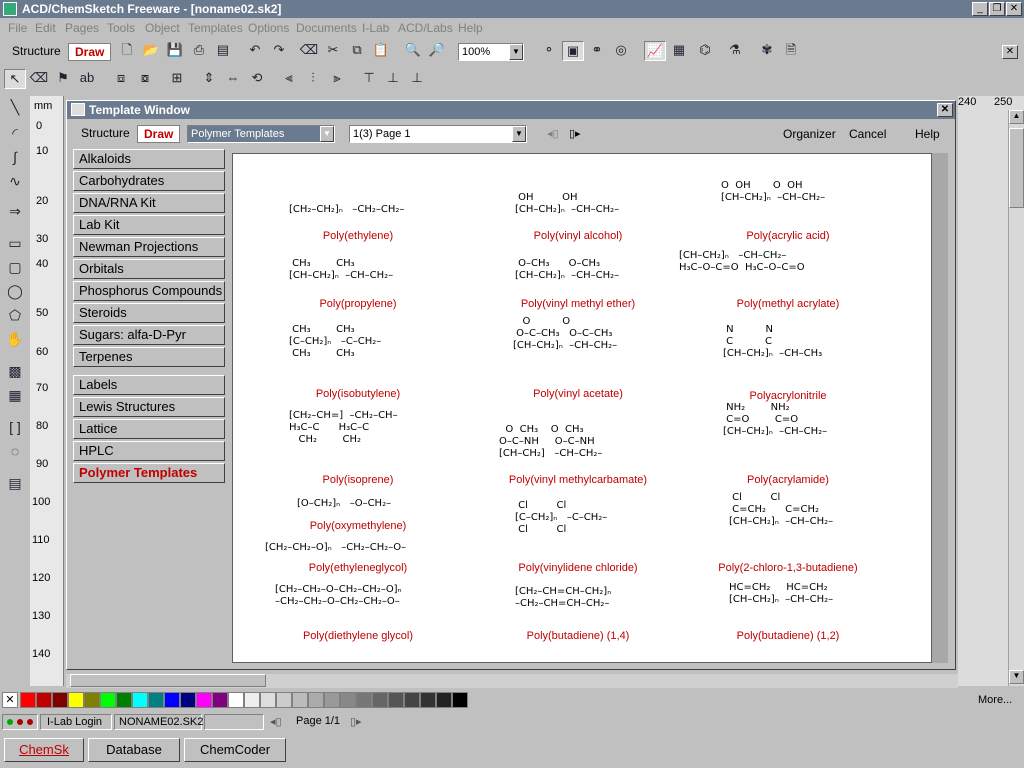 The height and width of the screenshot is (768, 1024). What do you see at coordinates (425, 28) in the screenshot?
I see `menu-acdlabs: ACD/Labs` at bounding box center [425, 28].